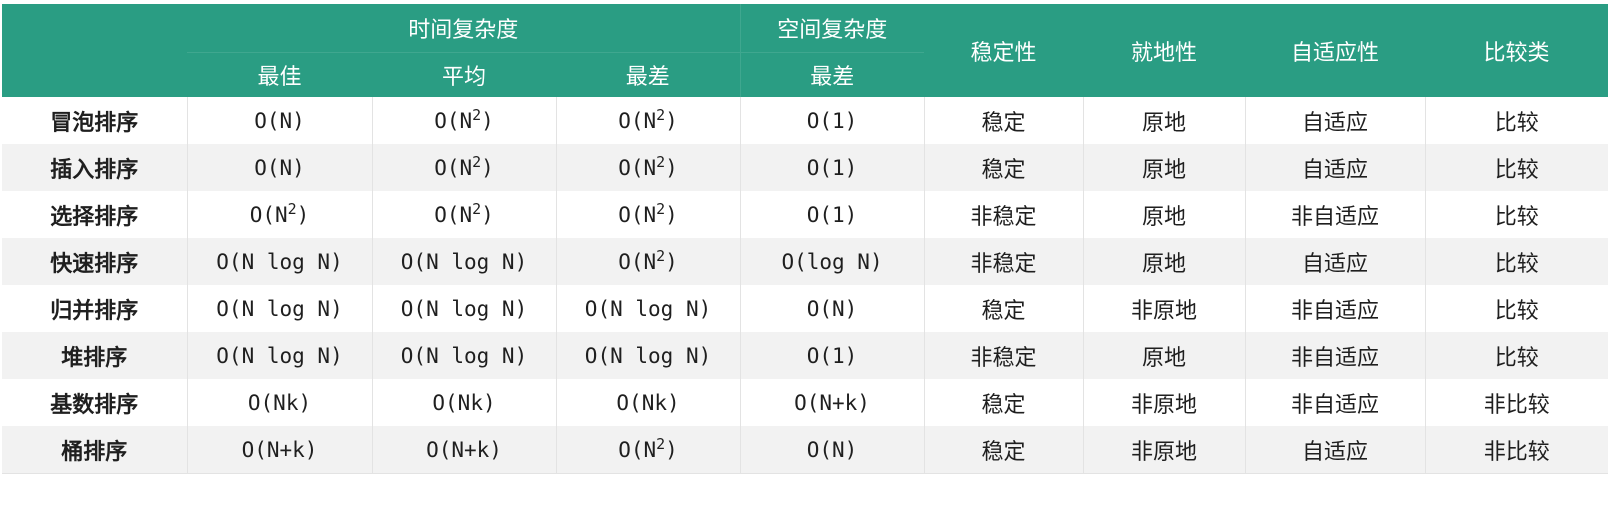 The width and height of the screenshot is (1611, 505). I want to click on cell-best-time: O(N+k), so click(280, 450).